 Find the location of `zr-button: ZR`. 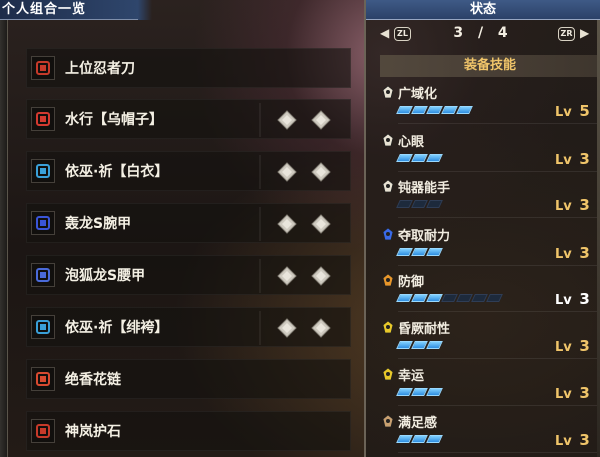

zr-button: ZR is located at coordinates (566, 34).